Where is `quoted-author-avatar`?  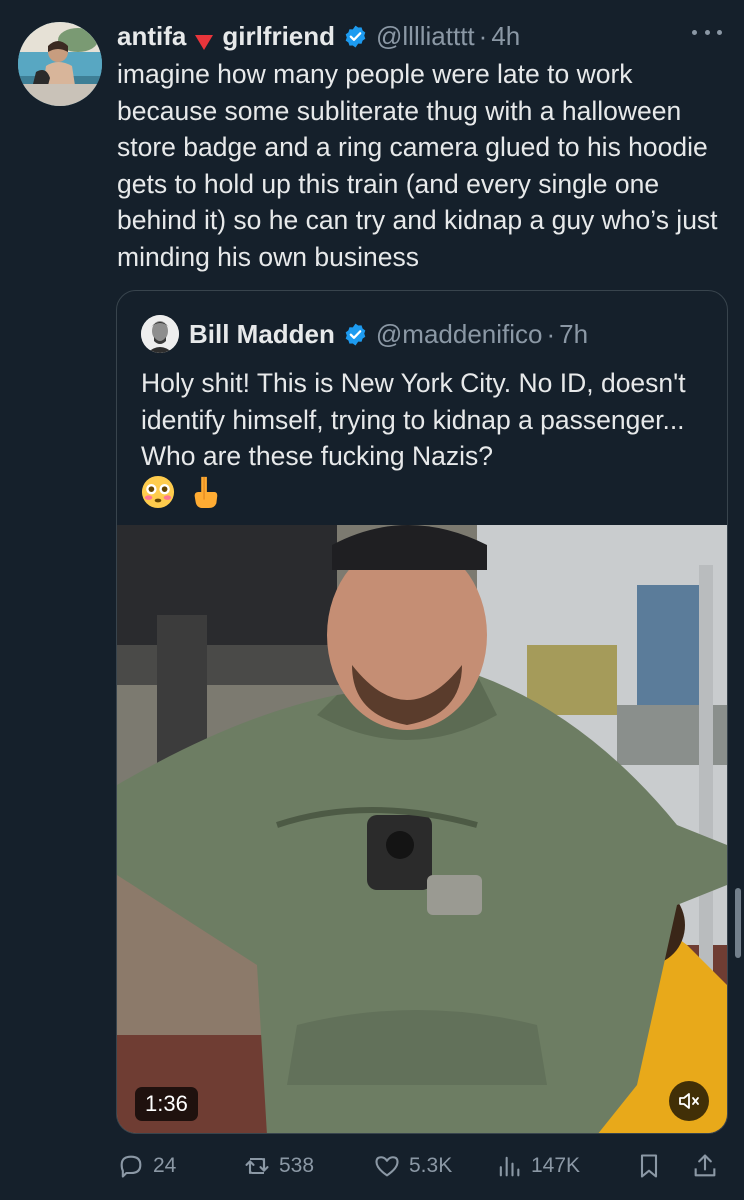 quoted-author-avatar is located at coordinates (160, 334).